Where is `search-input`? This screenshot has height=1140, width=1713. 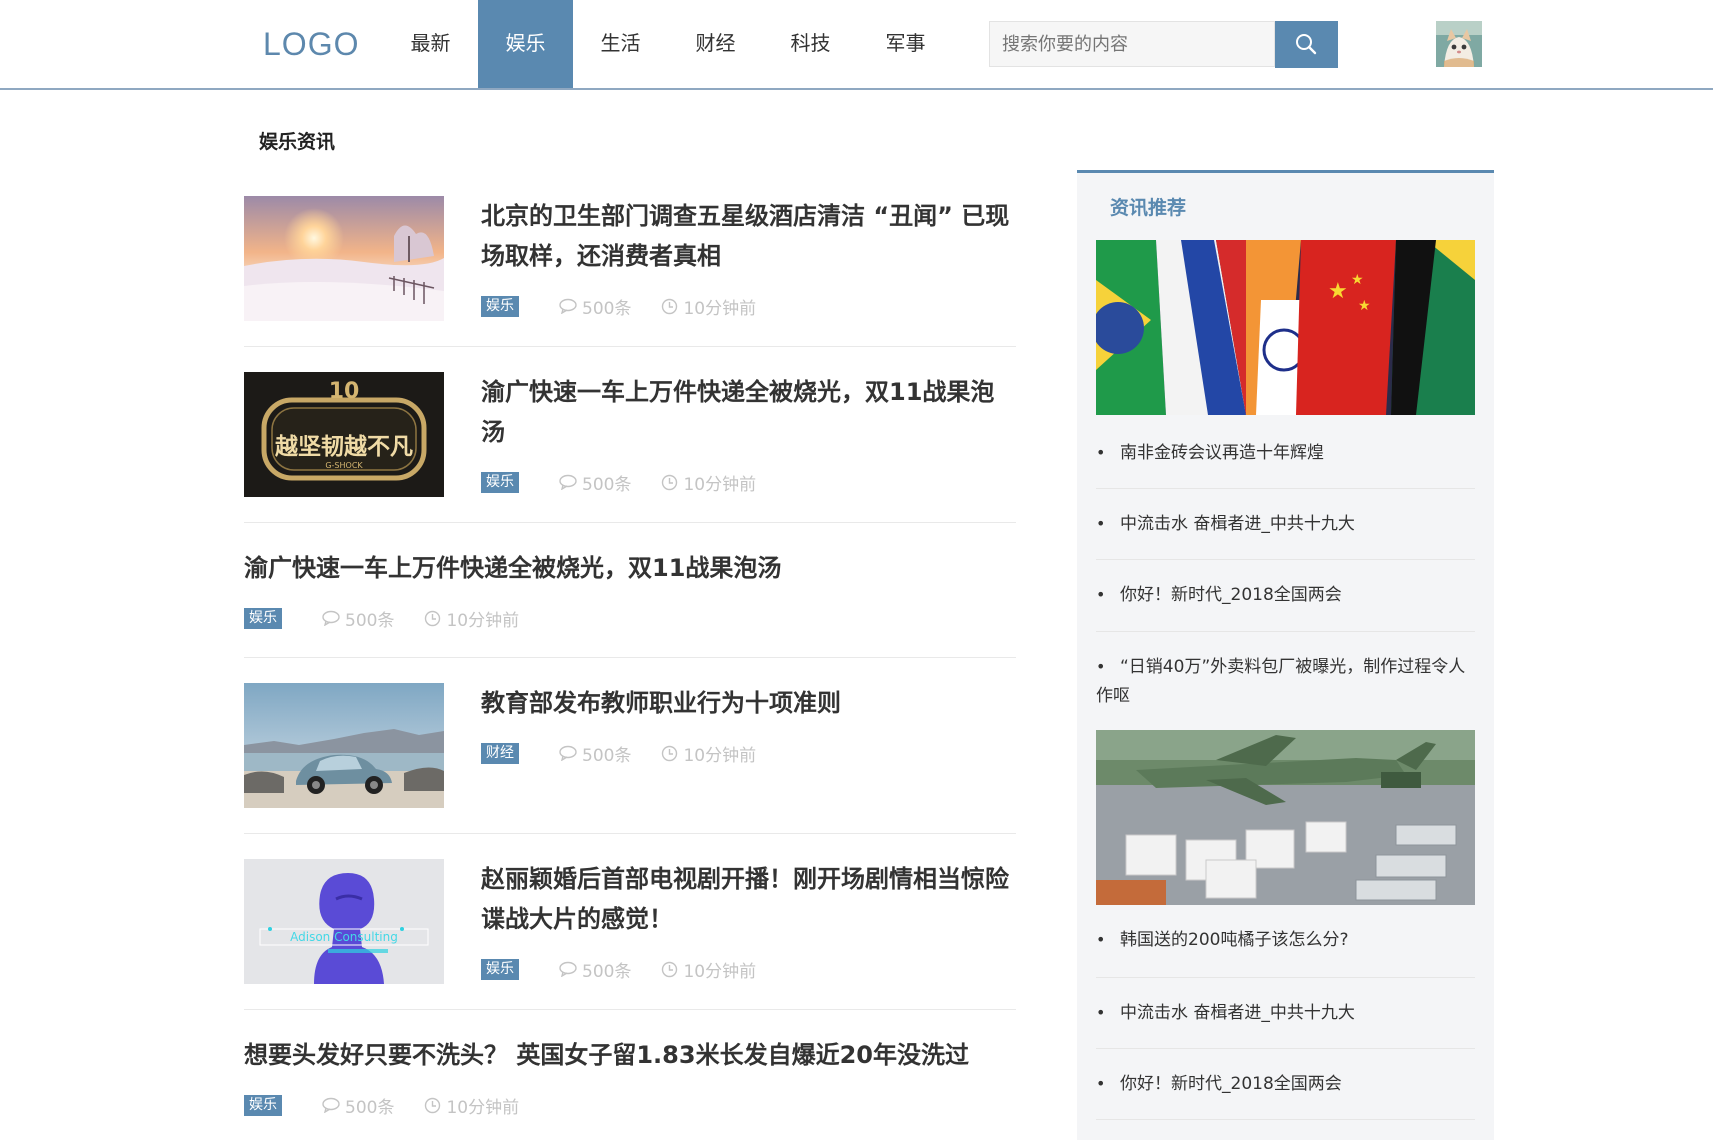
search-input is located at coordinates (1132, 44).